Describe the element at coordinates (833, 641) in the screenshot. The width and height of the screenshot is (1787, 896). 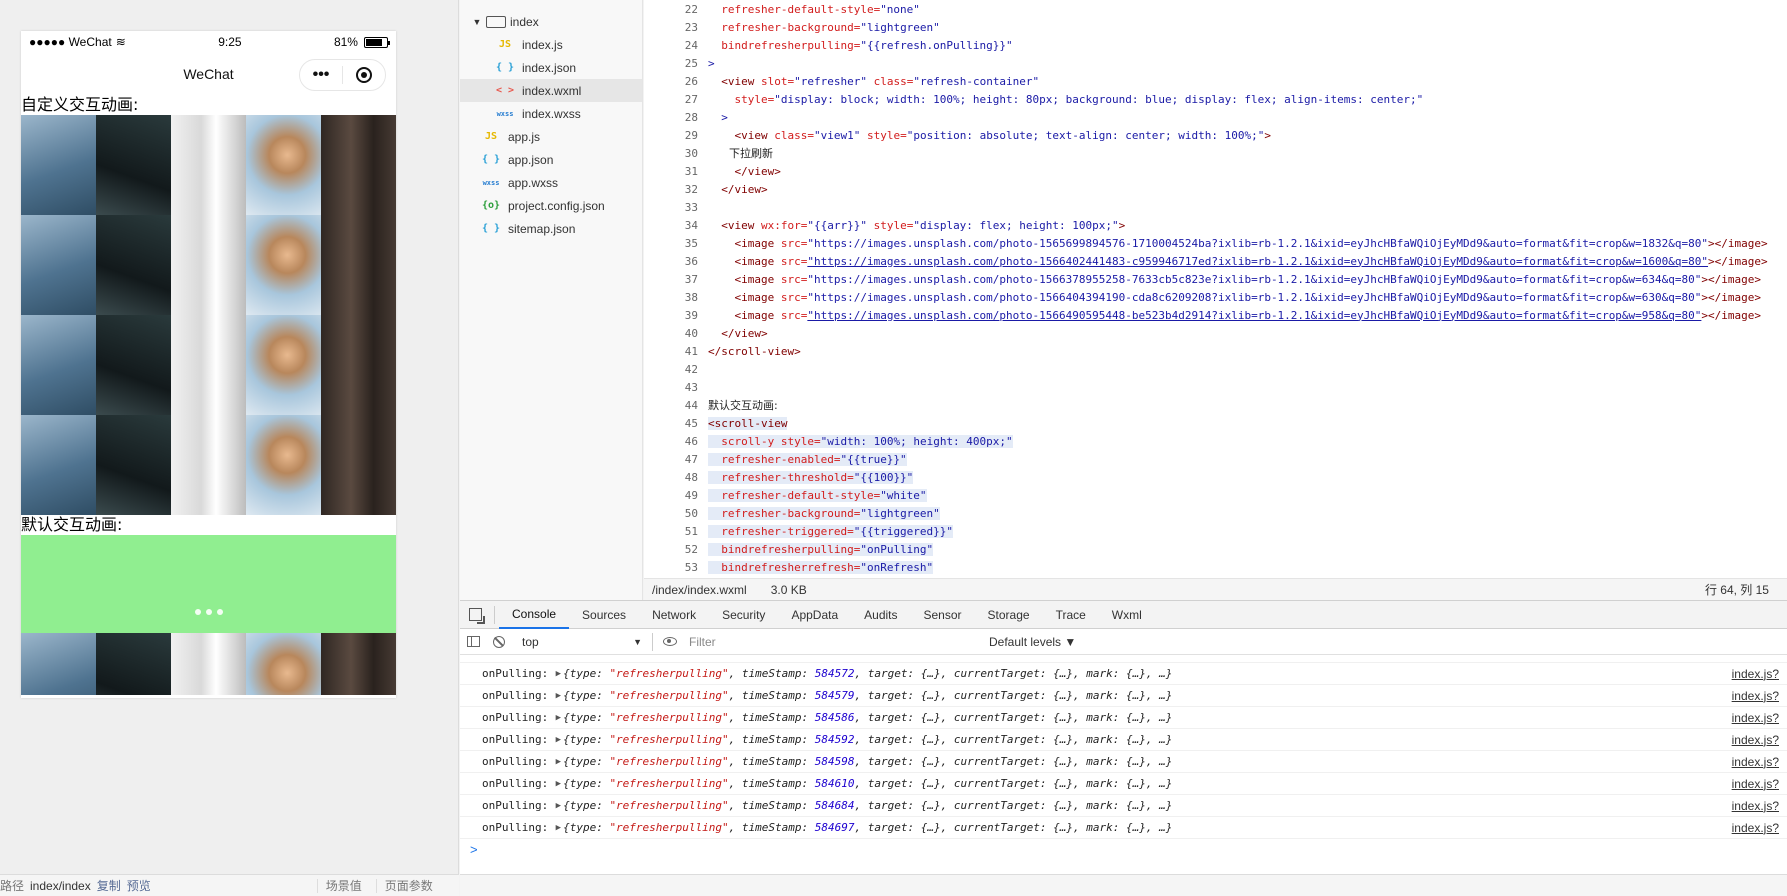
I see `filter-input` at that location.